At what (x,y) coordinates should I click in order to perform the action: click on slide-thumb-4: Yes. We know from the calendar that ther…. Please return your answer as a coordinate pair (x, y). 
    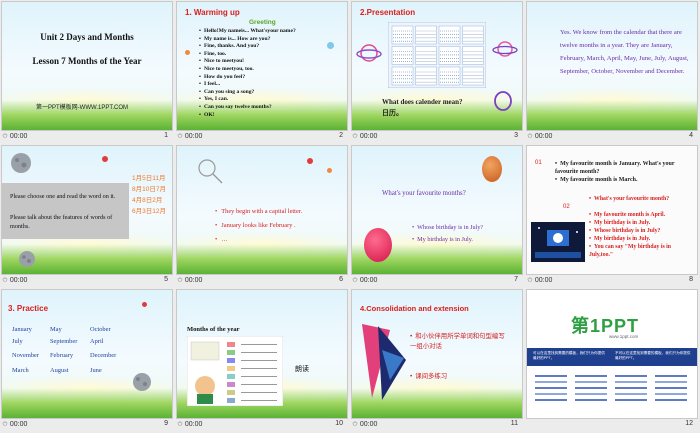
    Looking at the image, I should click on (612, 72).